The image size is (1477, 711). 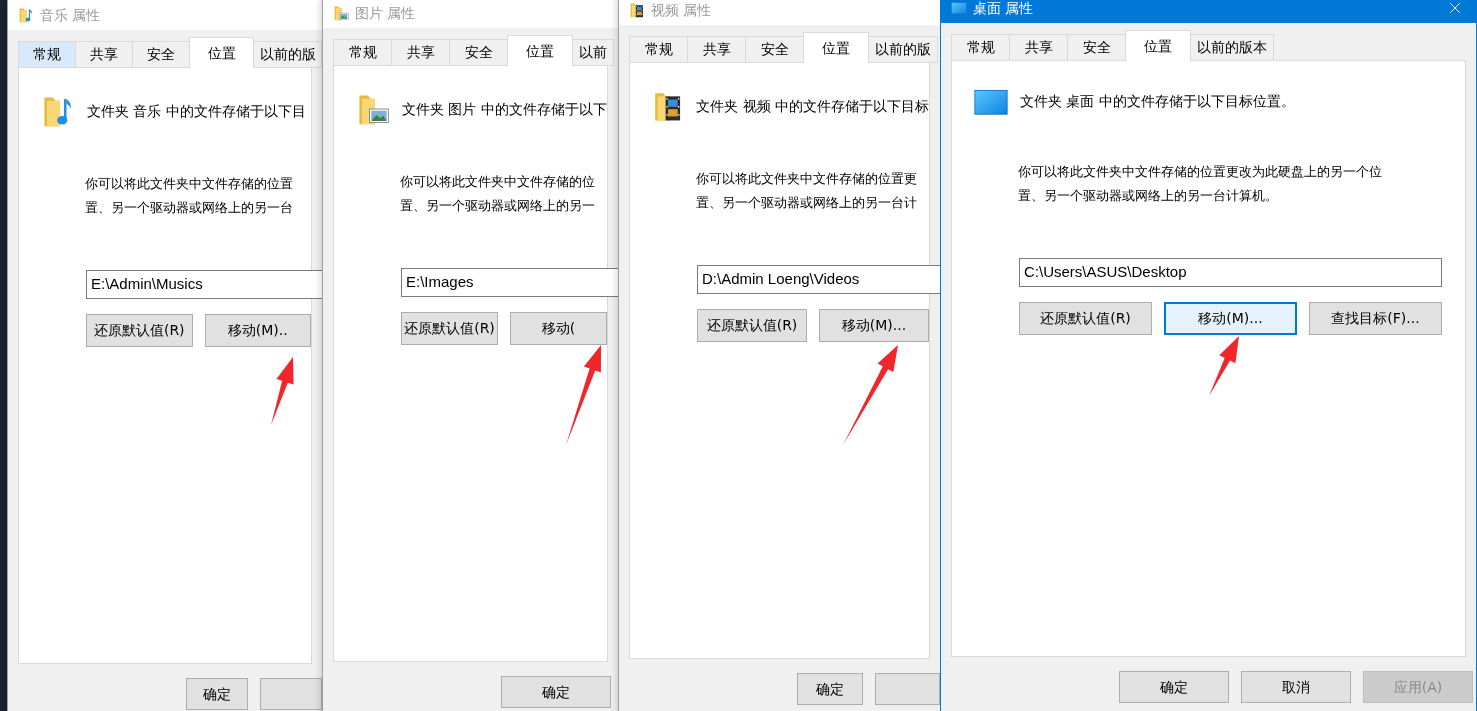 What do you see at coordinates (1200, 183) in the screenshot?
I see `description-text: 你可以将此文件夹中文件存储的位置更改为此硬盘上的另一个位 置、另一个驱动器或网络上的另一台计算机。` at bounding box center [1200, 183].